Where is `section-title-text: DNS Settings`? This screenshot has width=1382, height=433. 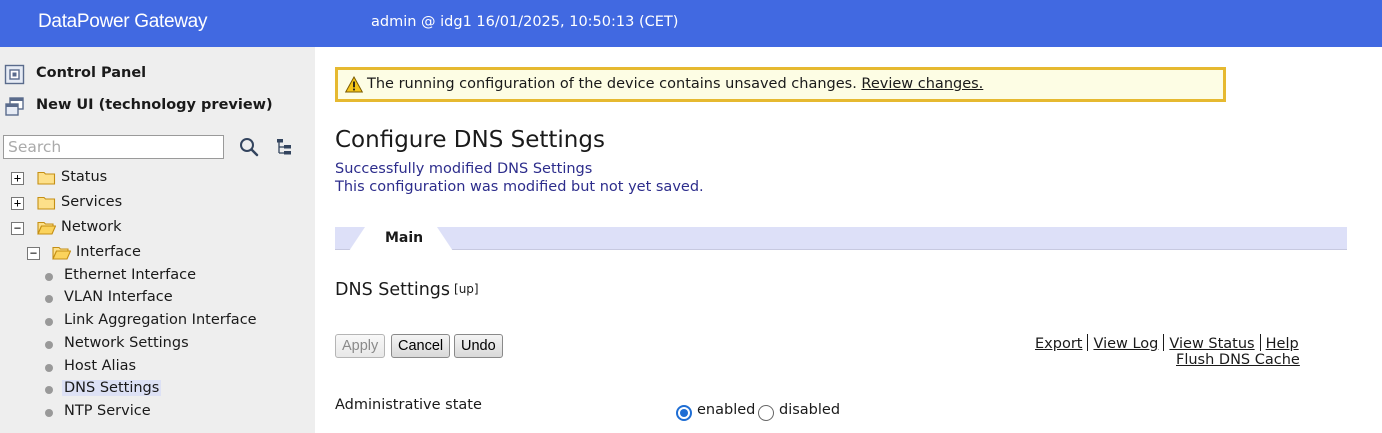 section-title-text: DNS Settings is located at coordinates (393, 290).